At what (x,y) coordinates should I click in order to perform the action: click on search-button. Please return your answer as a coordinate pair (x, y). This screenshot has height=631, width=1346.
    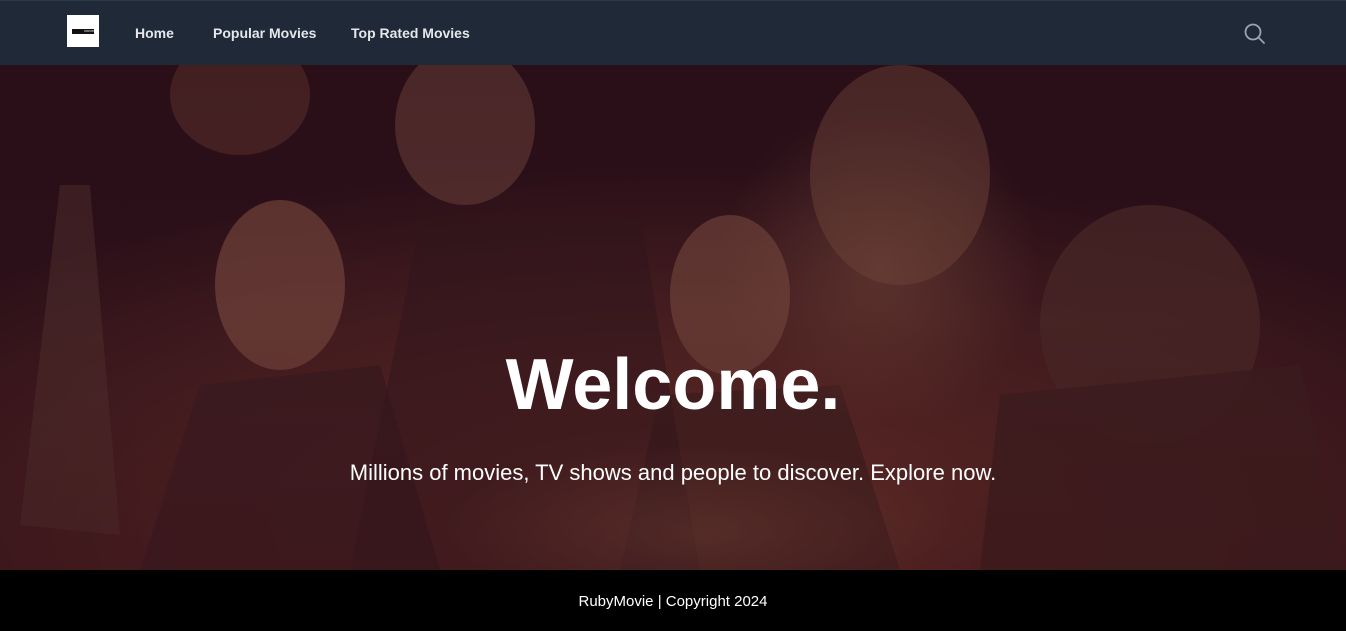
    Looking at the image, I should click on (1255, 34).